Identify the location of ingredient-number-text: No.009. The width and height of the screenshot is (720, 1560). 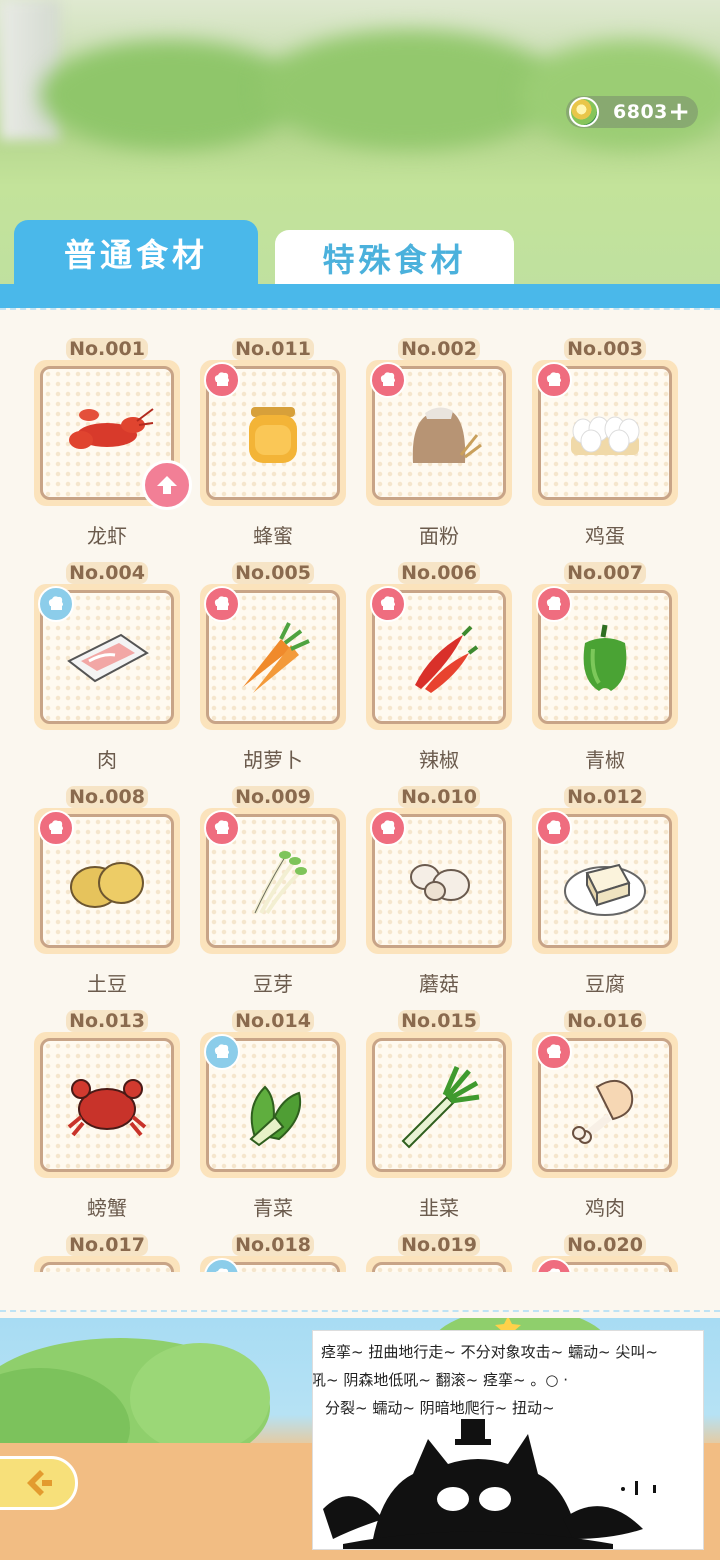
(273, 797).